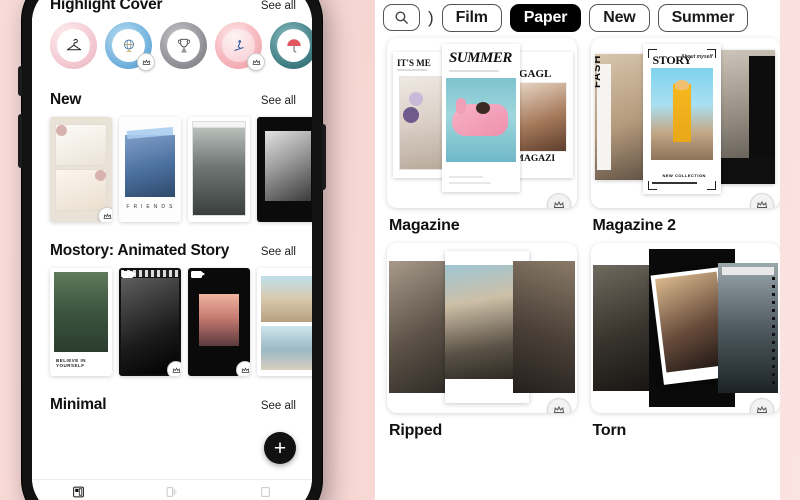  I want to click on chip-paper: Paper, so click(545, 17).